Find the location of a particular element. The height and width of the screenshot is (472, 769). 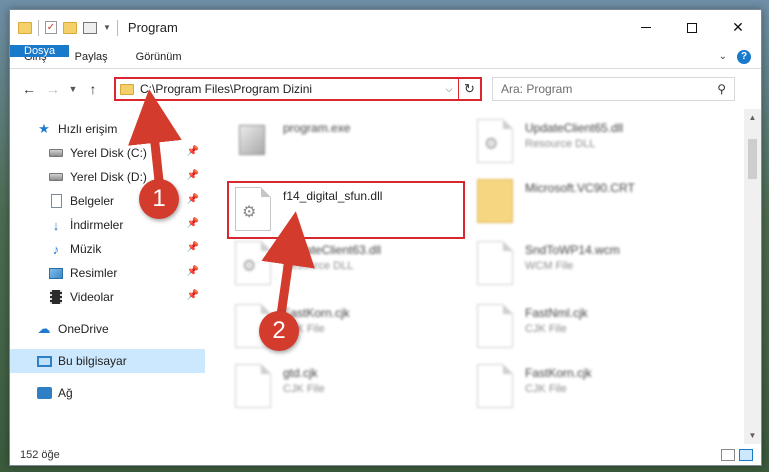

step-badge-2: 2 is located at coordinates (279, 331).